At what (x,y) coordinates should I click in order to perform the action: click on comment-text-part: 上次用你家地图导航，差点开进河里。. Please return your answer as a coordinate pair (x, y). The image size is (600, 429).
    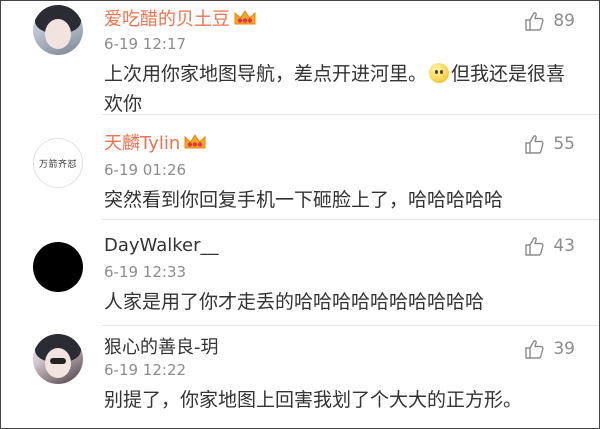
    Looking at the image, I should click on (266, 74).